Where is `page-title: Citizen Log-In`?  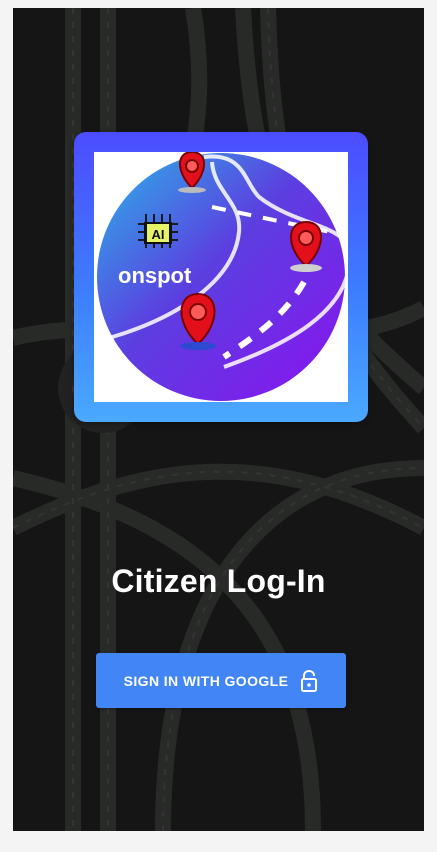 page-title: Citizen Log-In is located at coordinates (218, 581).